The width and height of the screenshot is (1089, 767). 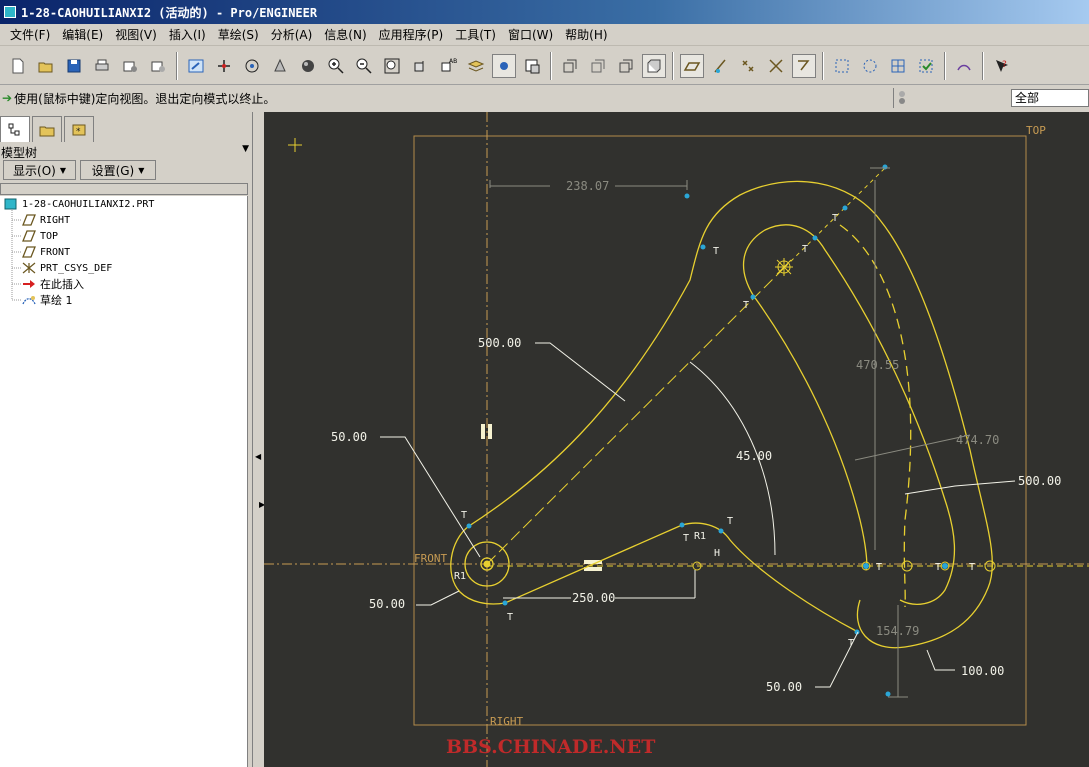 What do you see at coordinates (411, 34) in the screenshot?
I see `menu-applications: 应用程序(P)` at bounding box center [411, 34].